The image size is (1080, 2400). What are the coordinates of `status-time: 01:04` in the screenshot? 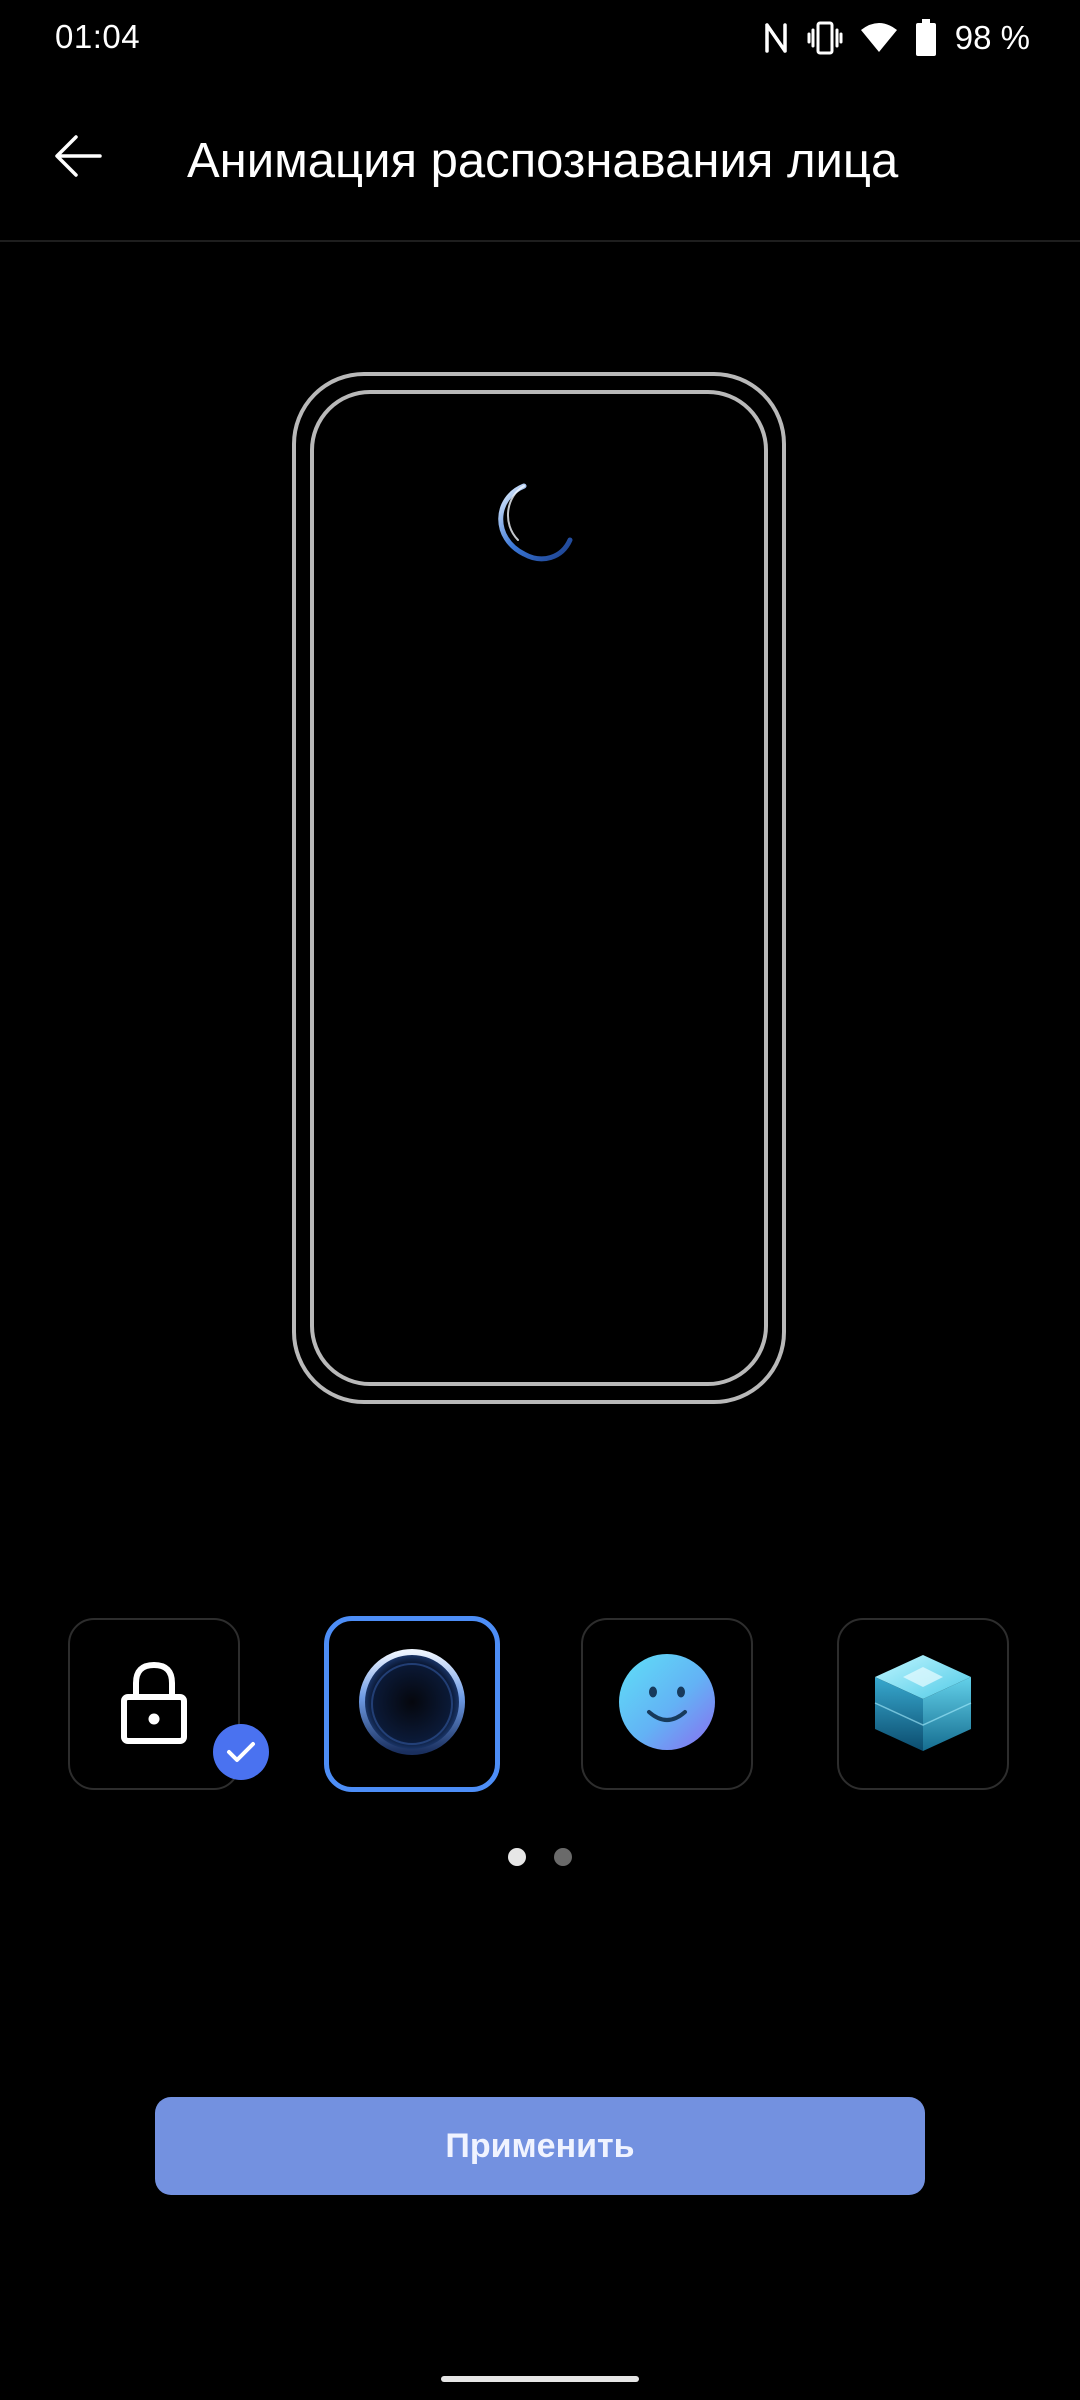 It's located at (98, 36).